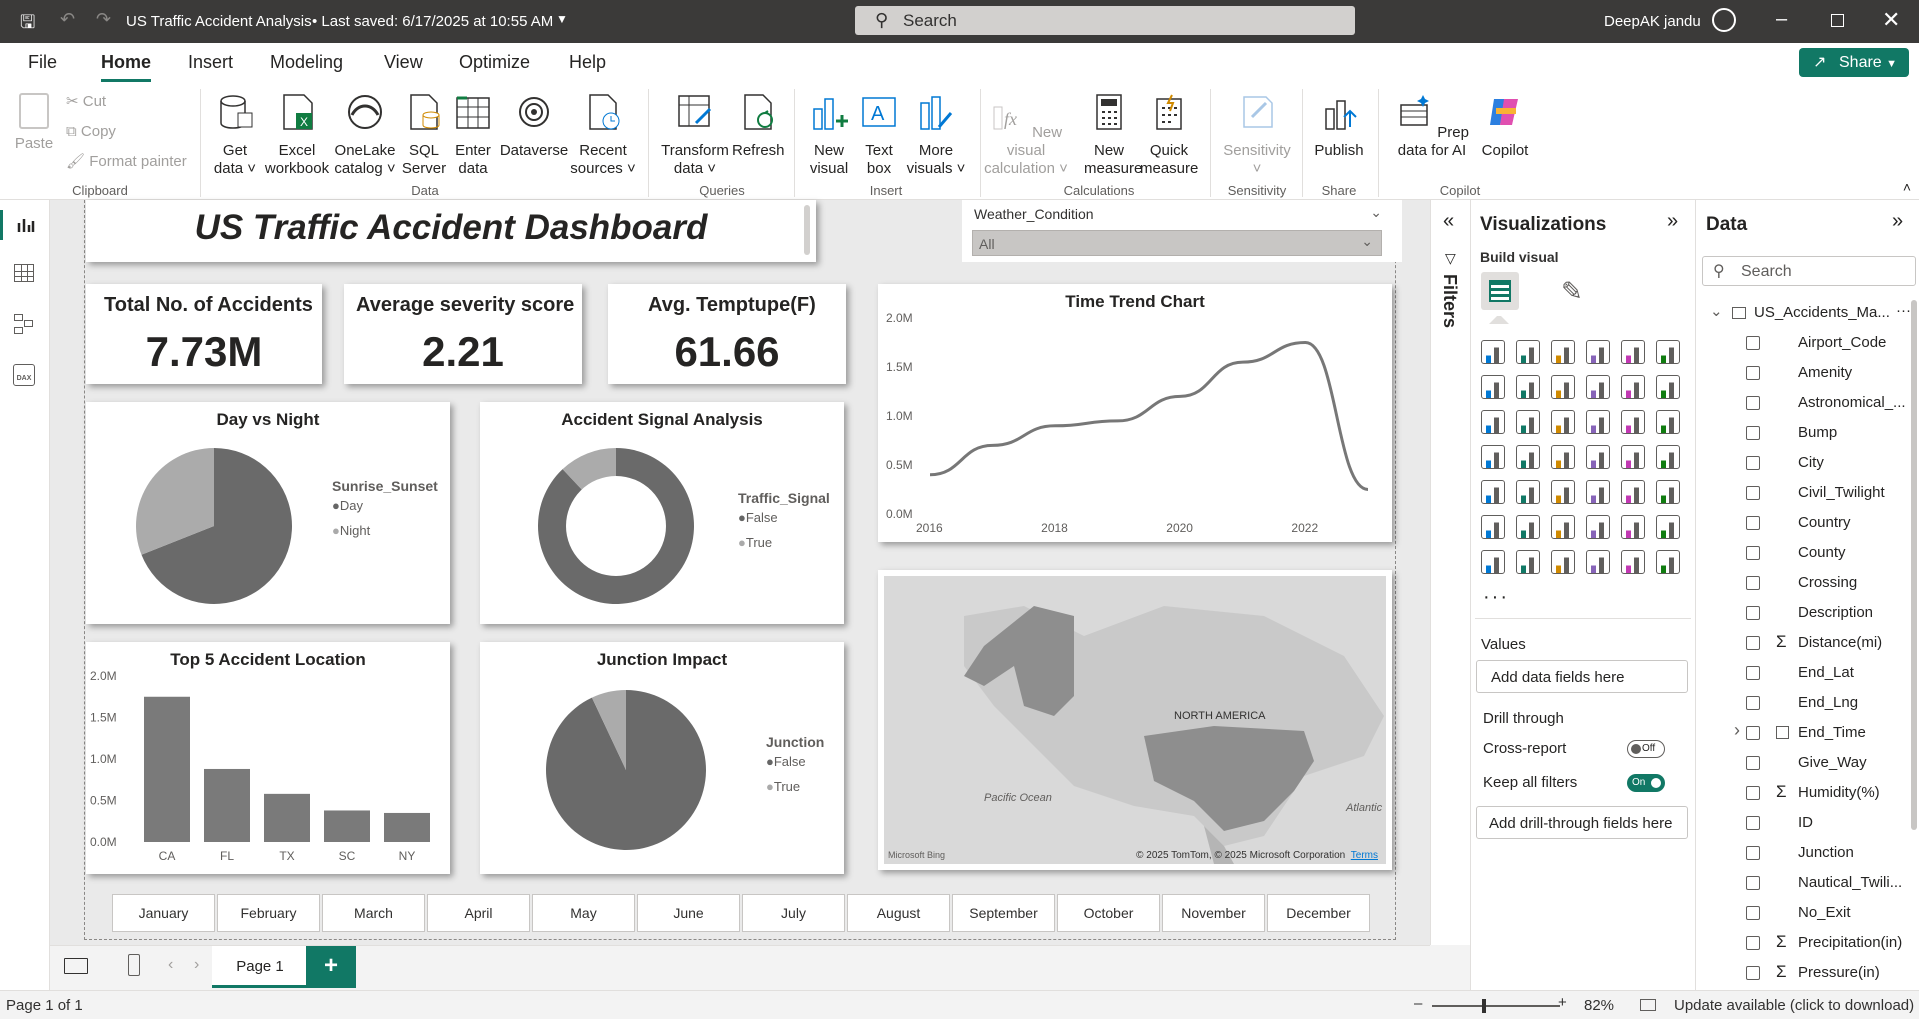 The height and width of the screenshot is (1019, 1919). What do you see at coordinates (1598, 562) in the screenshot?
I see `arcgis-icon` at bounding box center [1598, 562].